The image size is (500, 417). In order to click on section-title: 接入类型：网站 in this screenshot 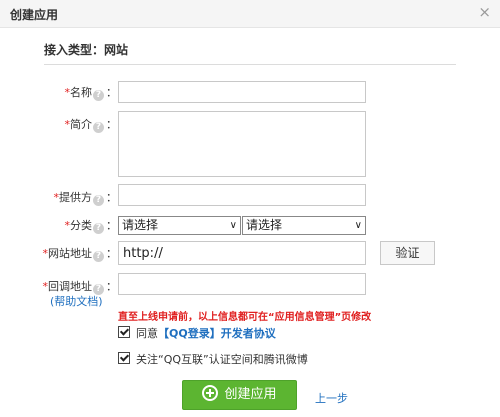, I will do `click(86, 50)`.